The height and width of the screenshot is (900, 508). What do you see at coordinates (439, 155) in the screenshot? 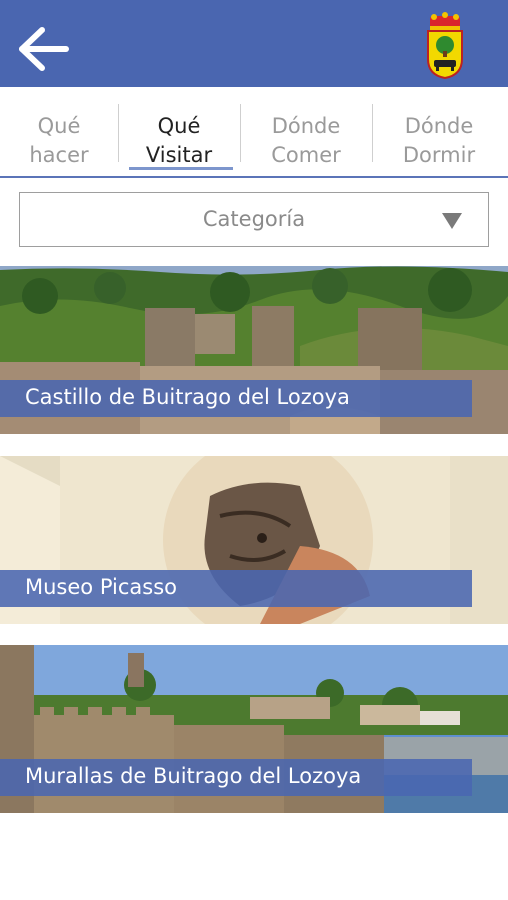
I see `tab-label-line2: Dormir` at bounding box center [439, 155].